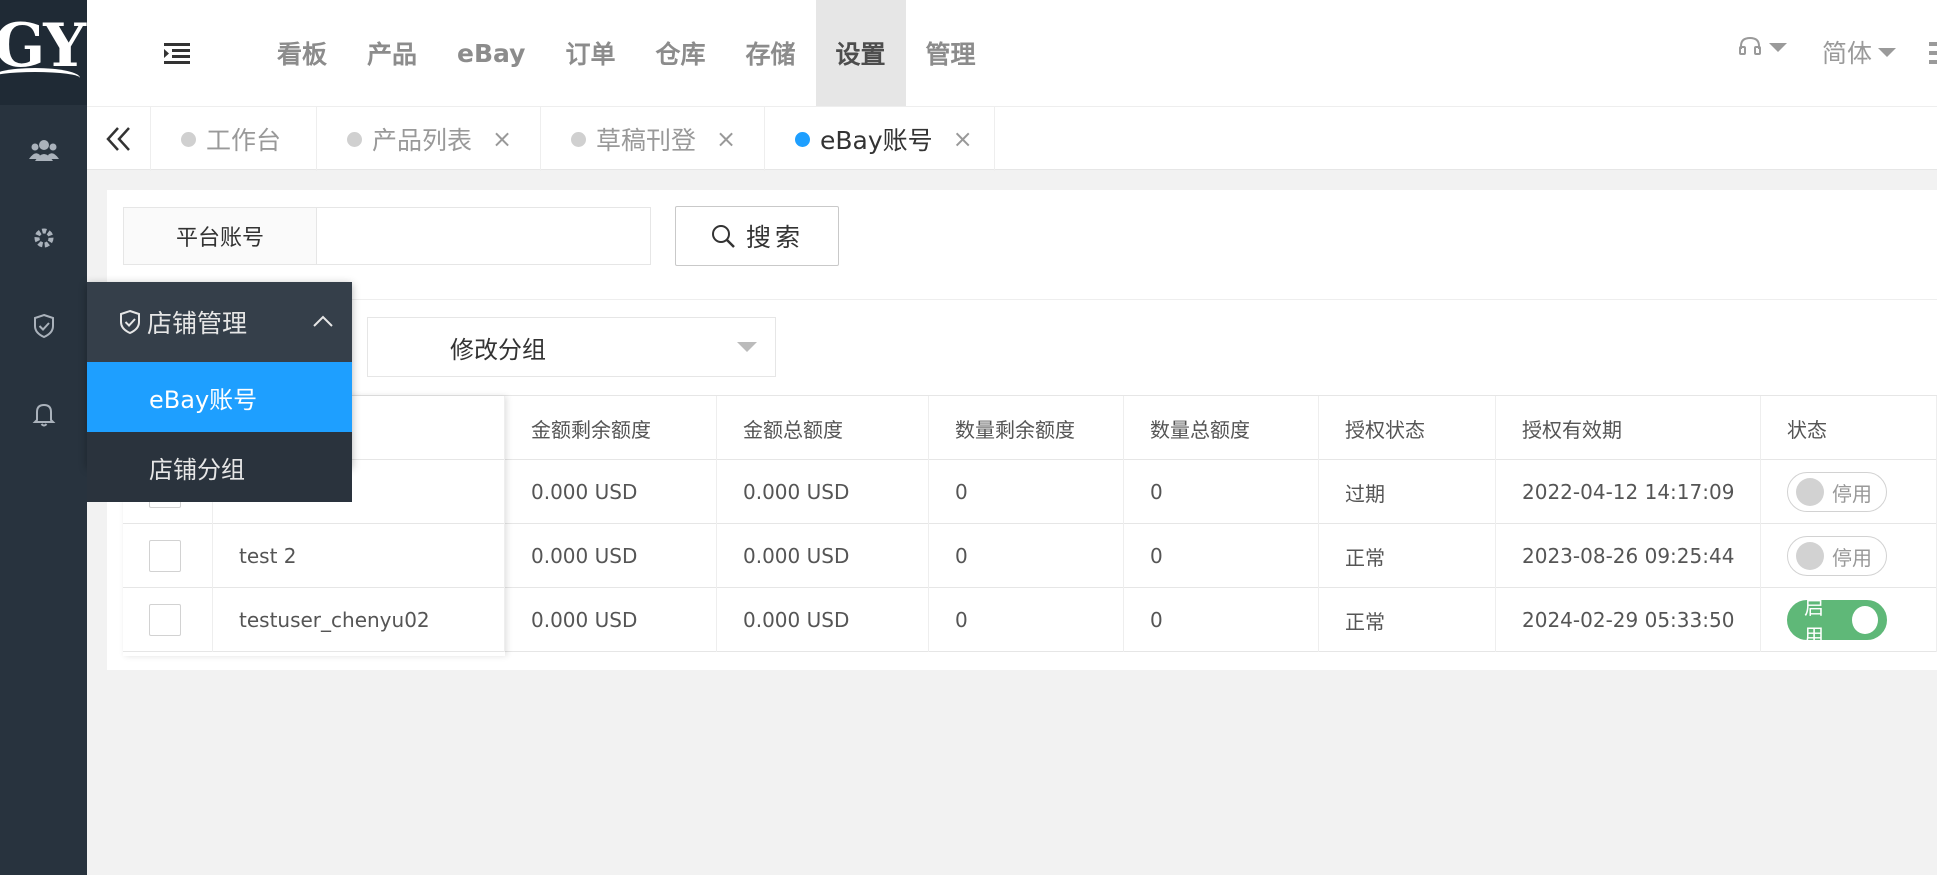 The width and height of the screenshot is (1937, 875). I want to click on table-header-cell: 授权状态, so click(1407, 428).